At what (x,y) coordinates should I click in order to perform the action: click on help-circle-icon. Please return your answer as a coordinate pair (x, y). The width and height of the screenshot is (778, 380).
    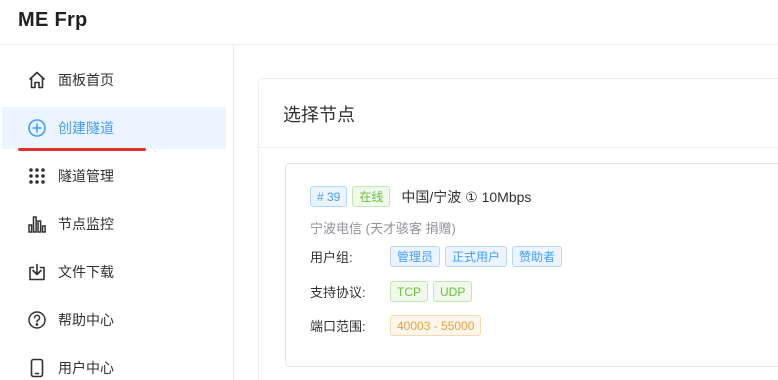
    Looking at the image, I should click on (37, 320).